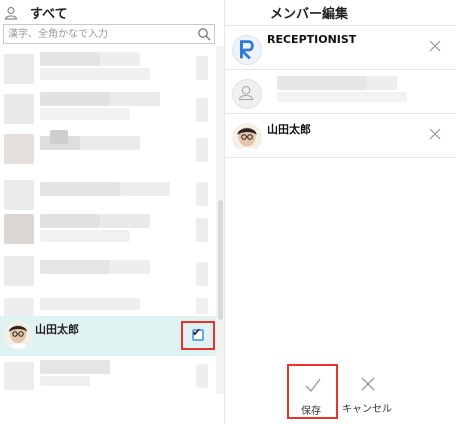 Image resolution: width=462 pixels, height=424 pixels. I want to click on search-icon, so click(204, 34).